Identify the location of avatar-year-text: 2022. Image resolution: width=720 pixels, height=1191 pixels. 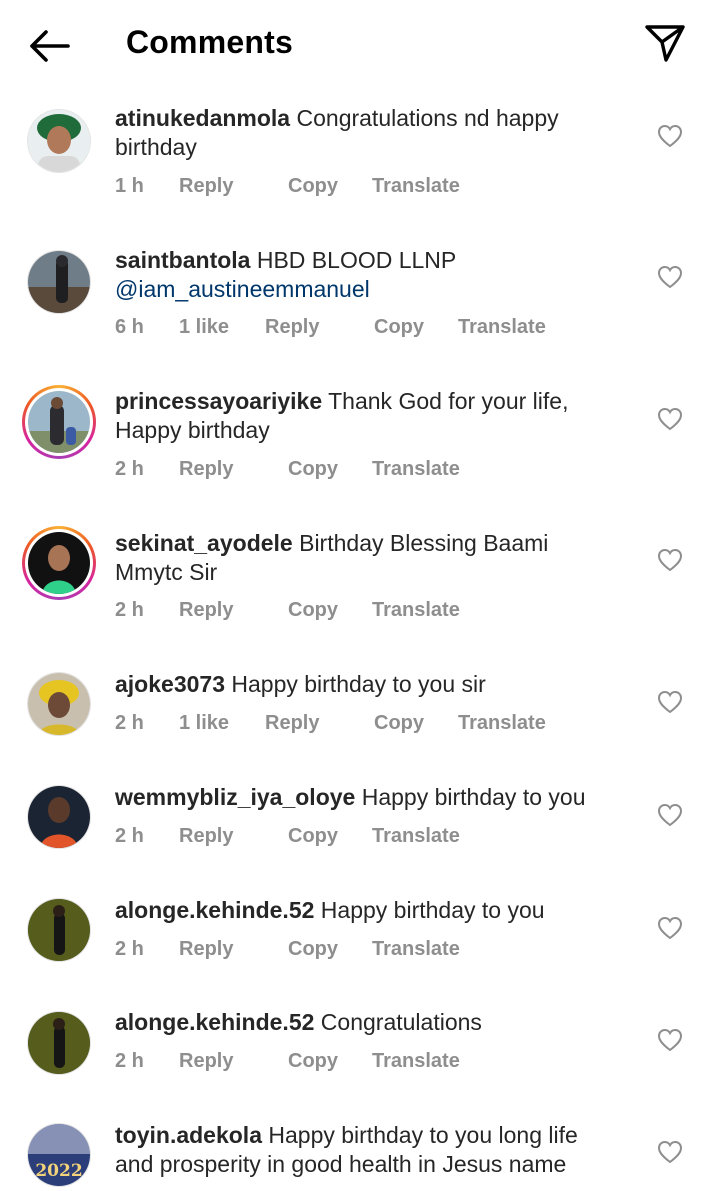
(58, 1171).